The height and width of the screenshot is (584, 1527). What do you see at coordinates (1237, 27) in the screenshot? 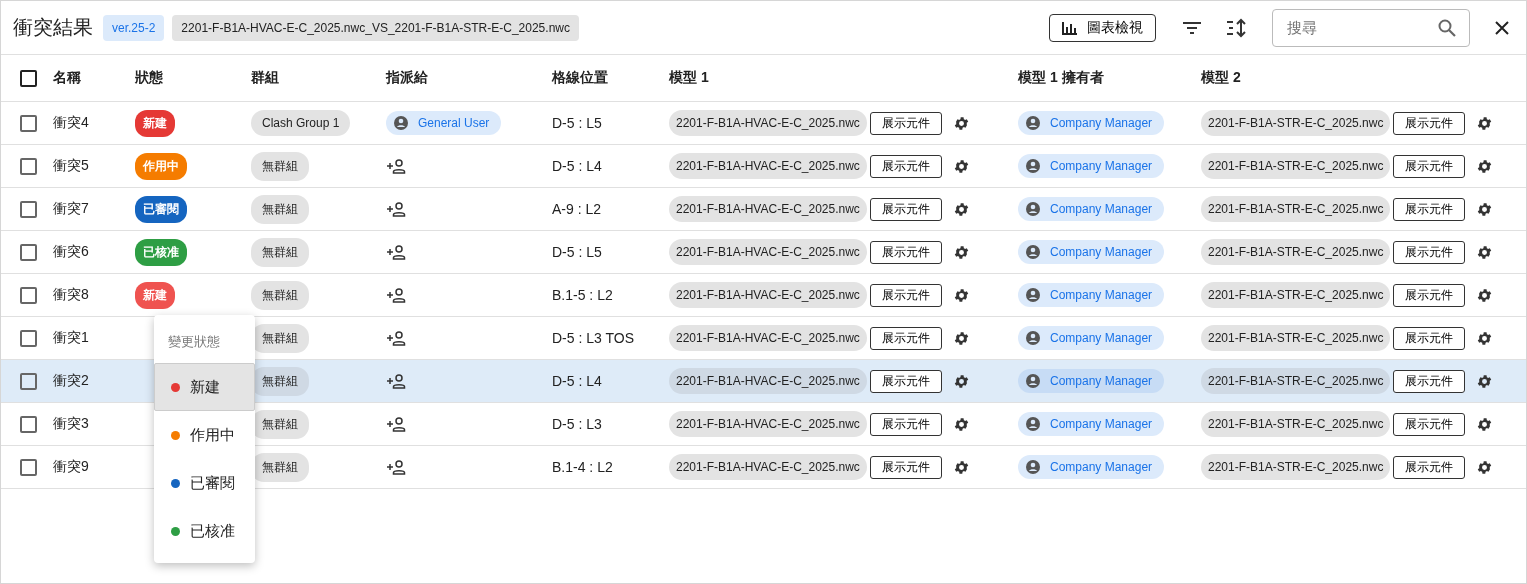
I see `sort-icon` at bounding box center [1237, 27].